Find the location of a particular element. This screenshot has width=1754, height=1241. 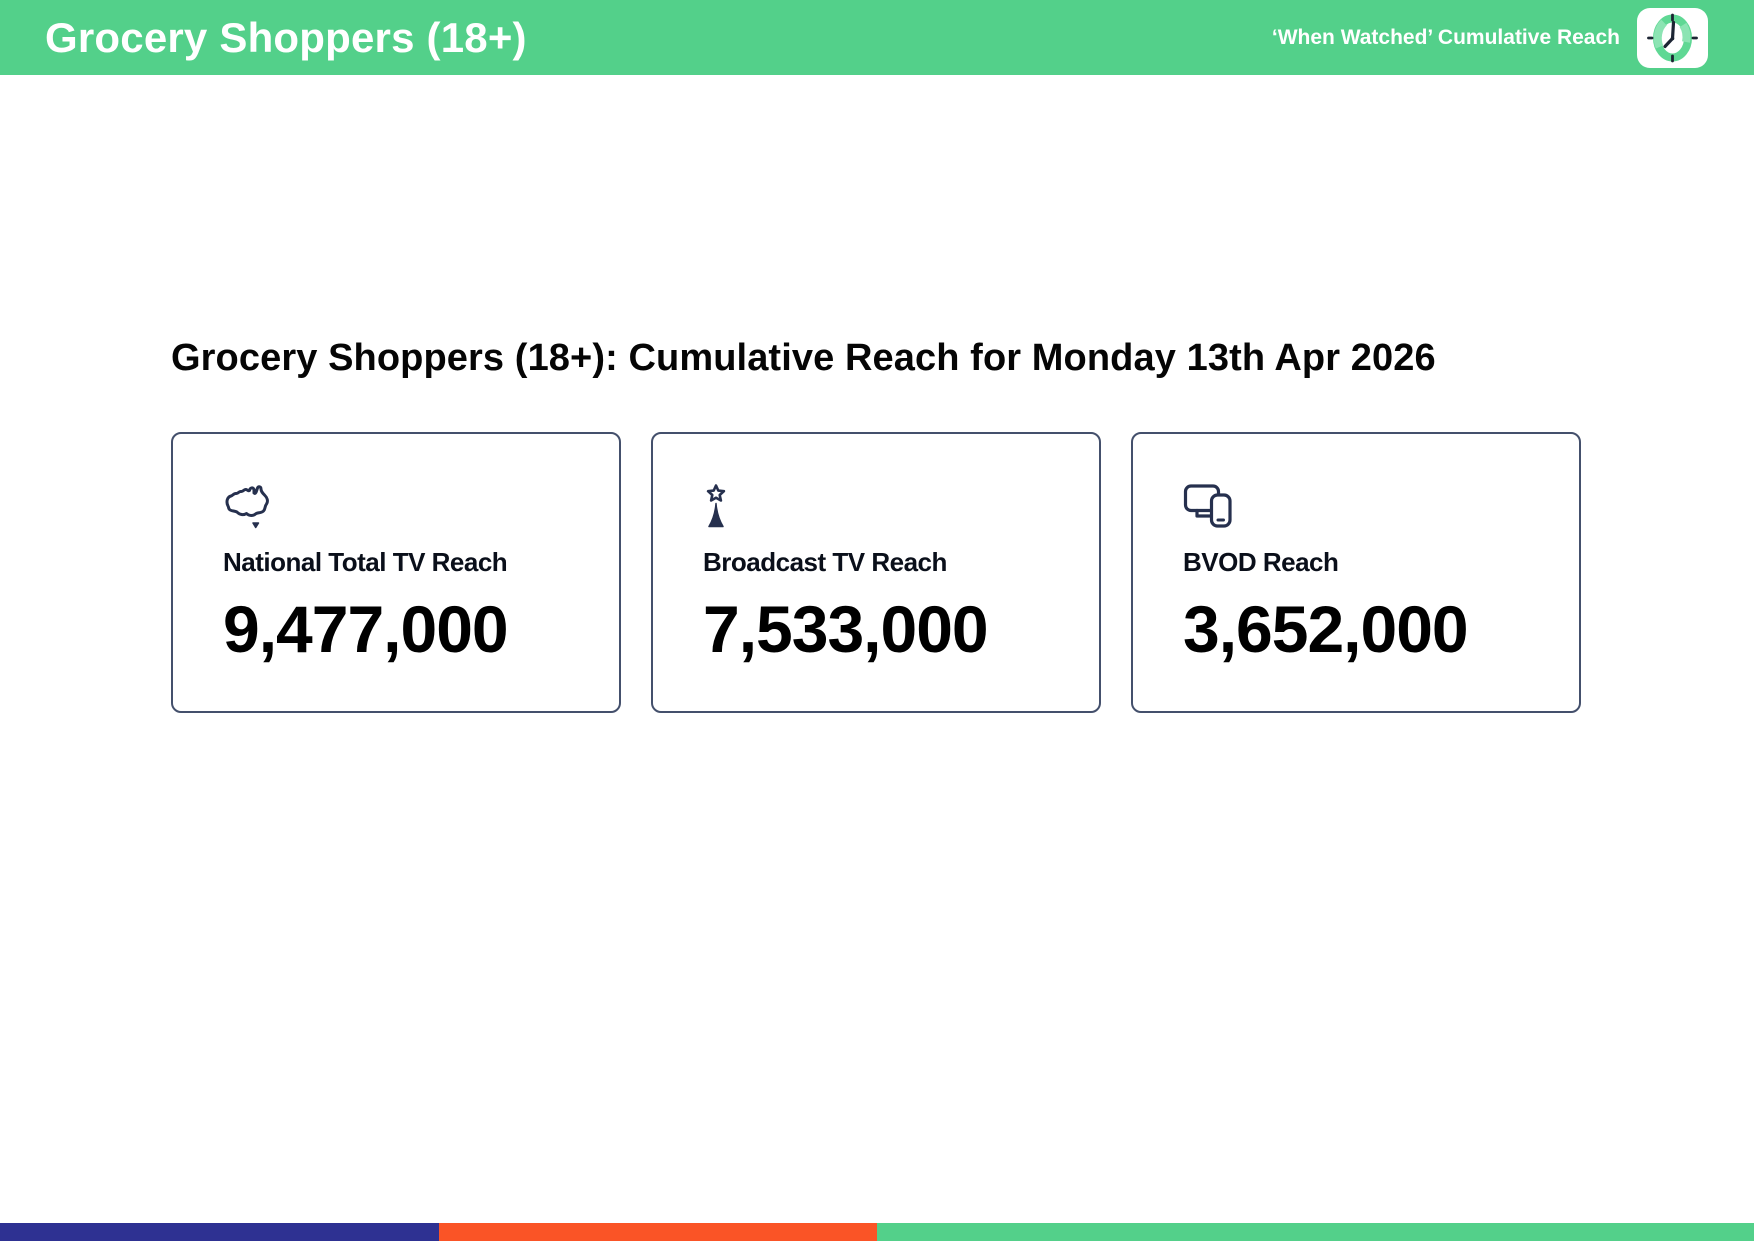

footer-segment-orange is located at coordinates (657, 1232).